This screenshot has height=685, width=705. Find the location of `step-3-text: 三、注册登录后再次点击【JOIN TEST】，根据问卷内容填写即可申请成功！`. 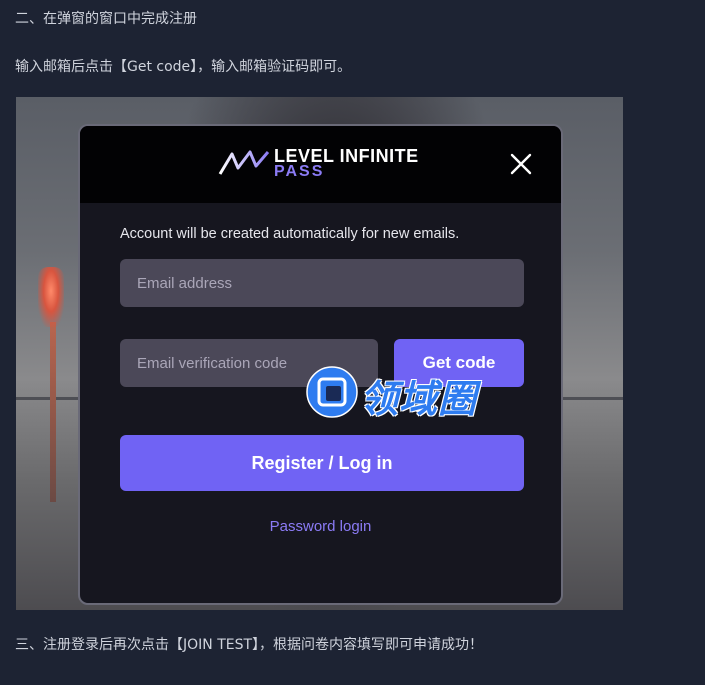

step-3-text: 三、注册登录后再次点击【JOIN TEST】，根据问卷内容填写即可申请成功！ is located at coordinates (249, 645).